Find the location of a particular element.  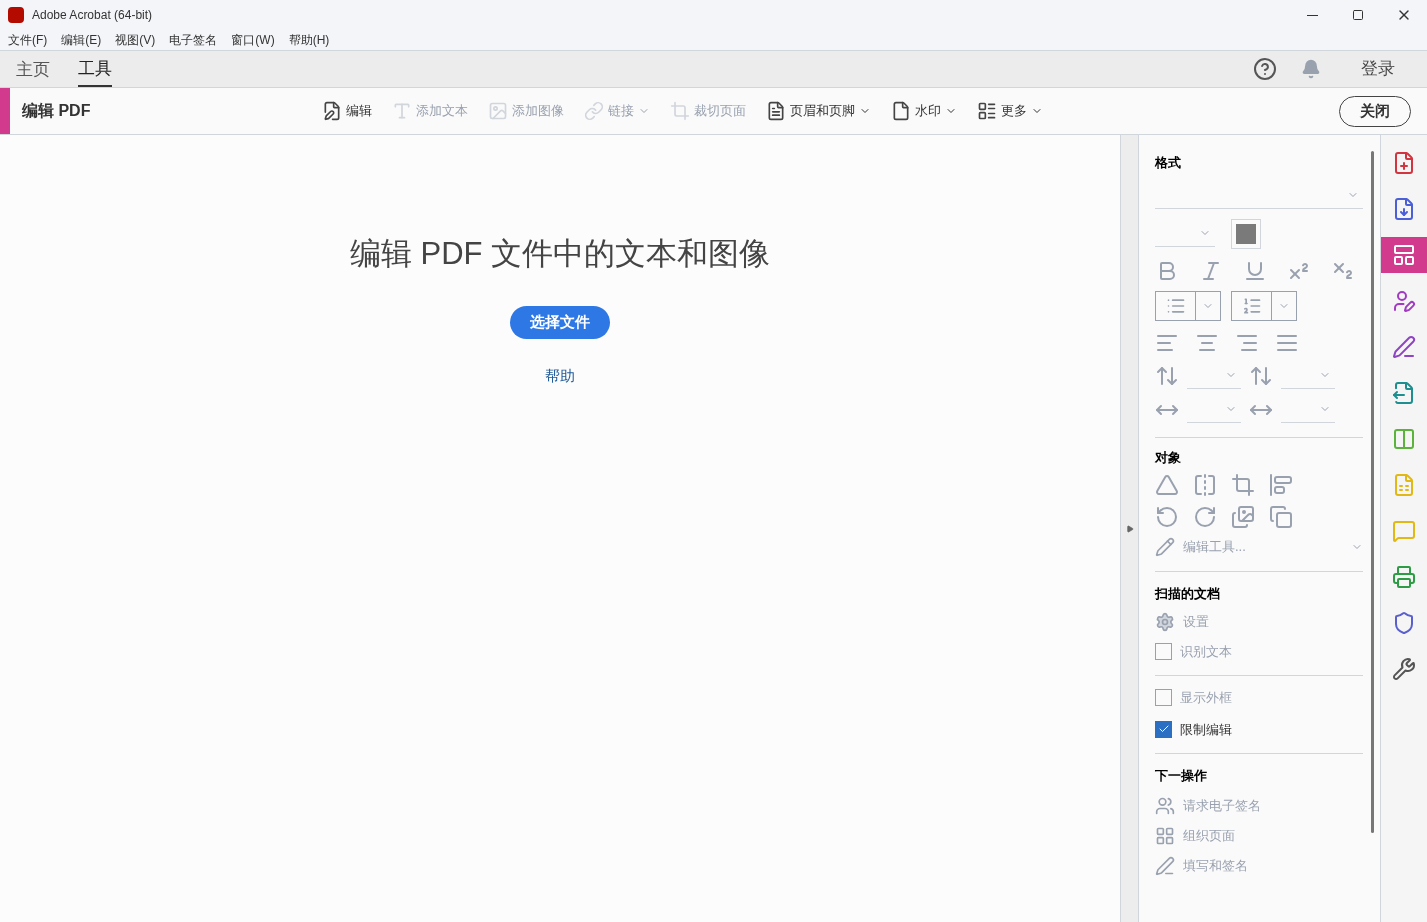

edit-tool-icon is located at coordinates (1404, 255).